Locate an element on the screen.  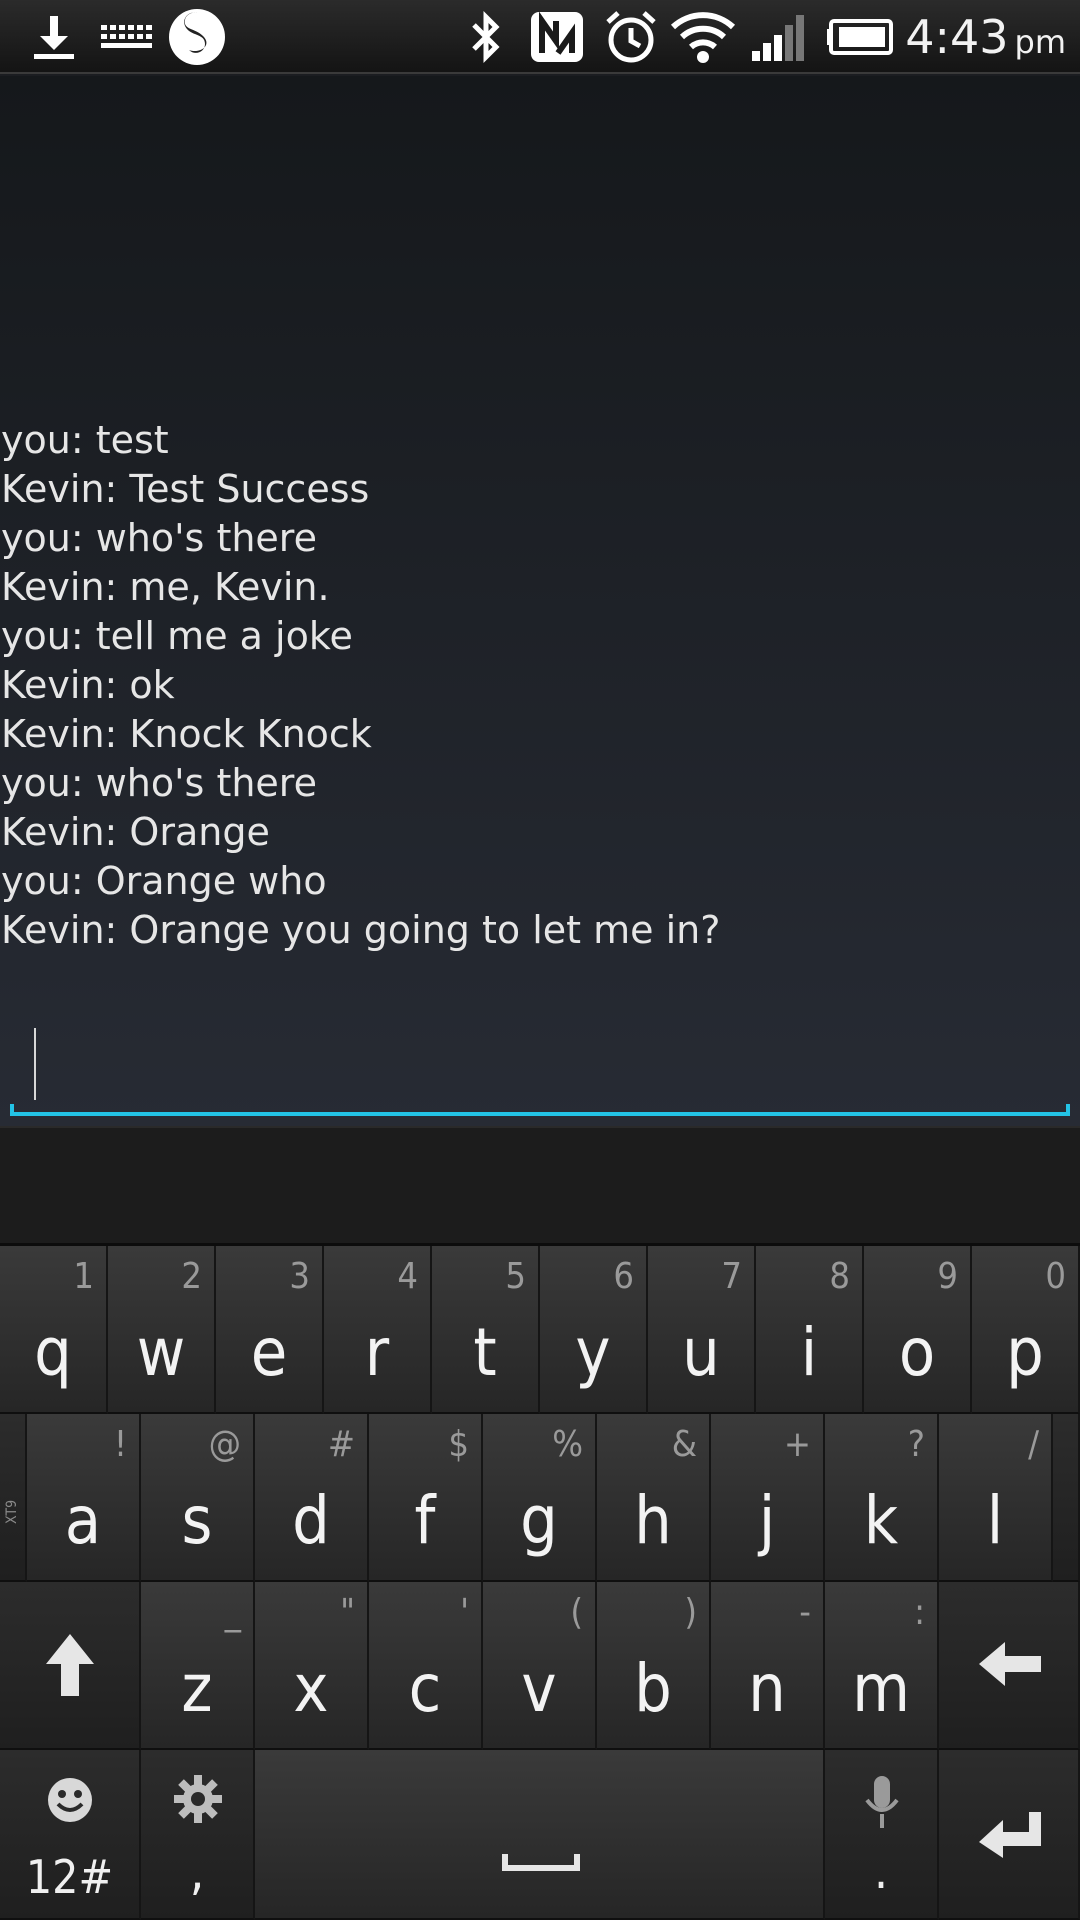
key-label: x is located at coordinates (311, 1688).